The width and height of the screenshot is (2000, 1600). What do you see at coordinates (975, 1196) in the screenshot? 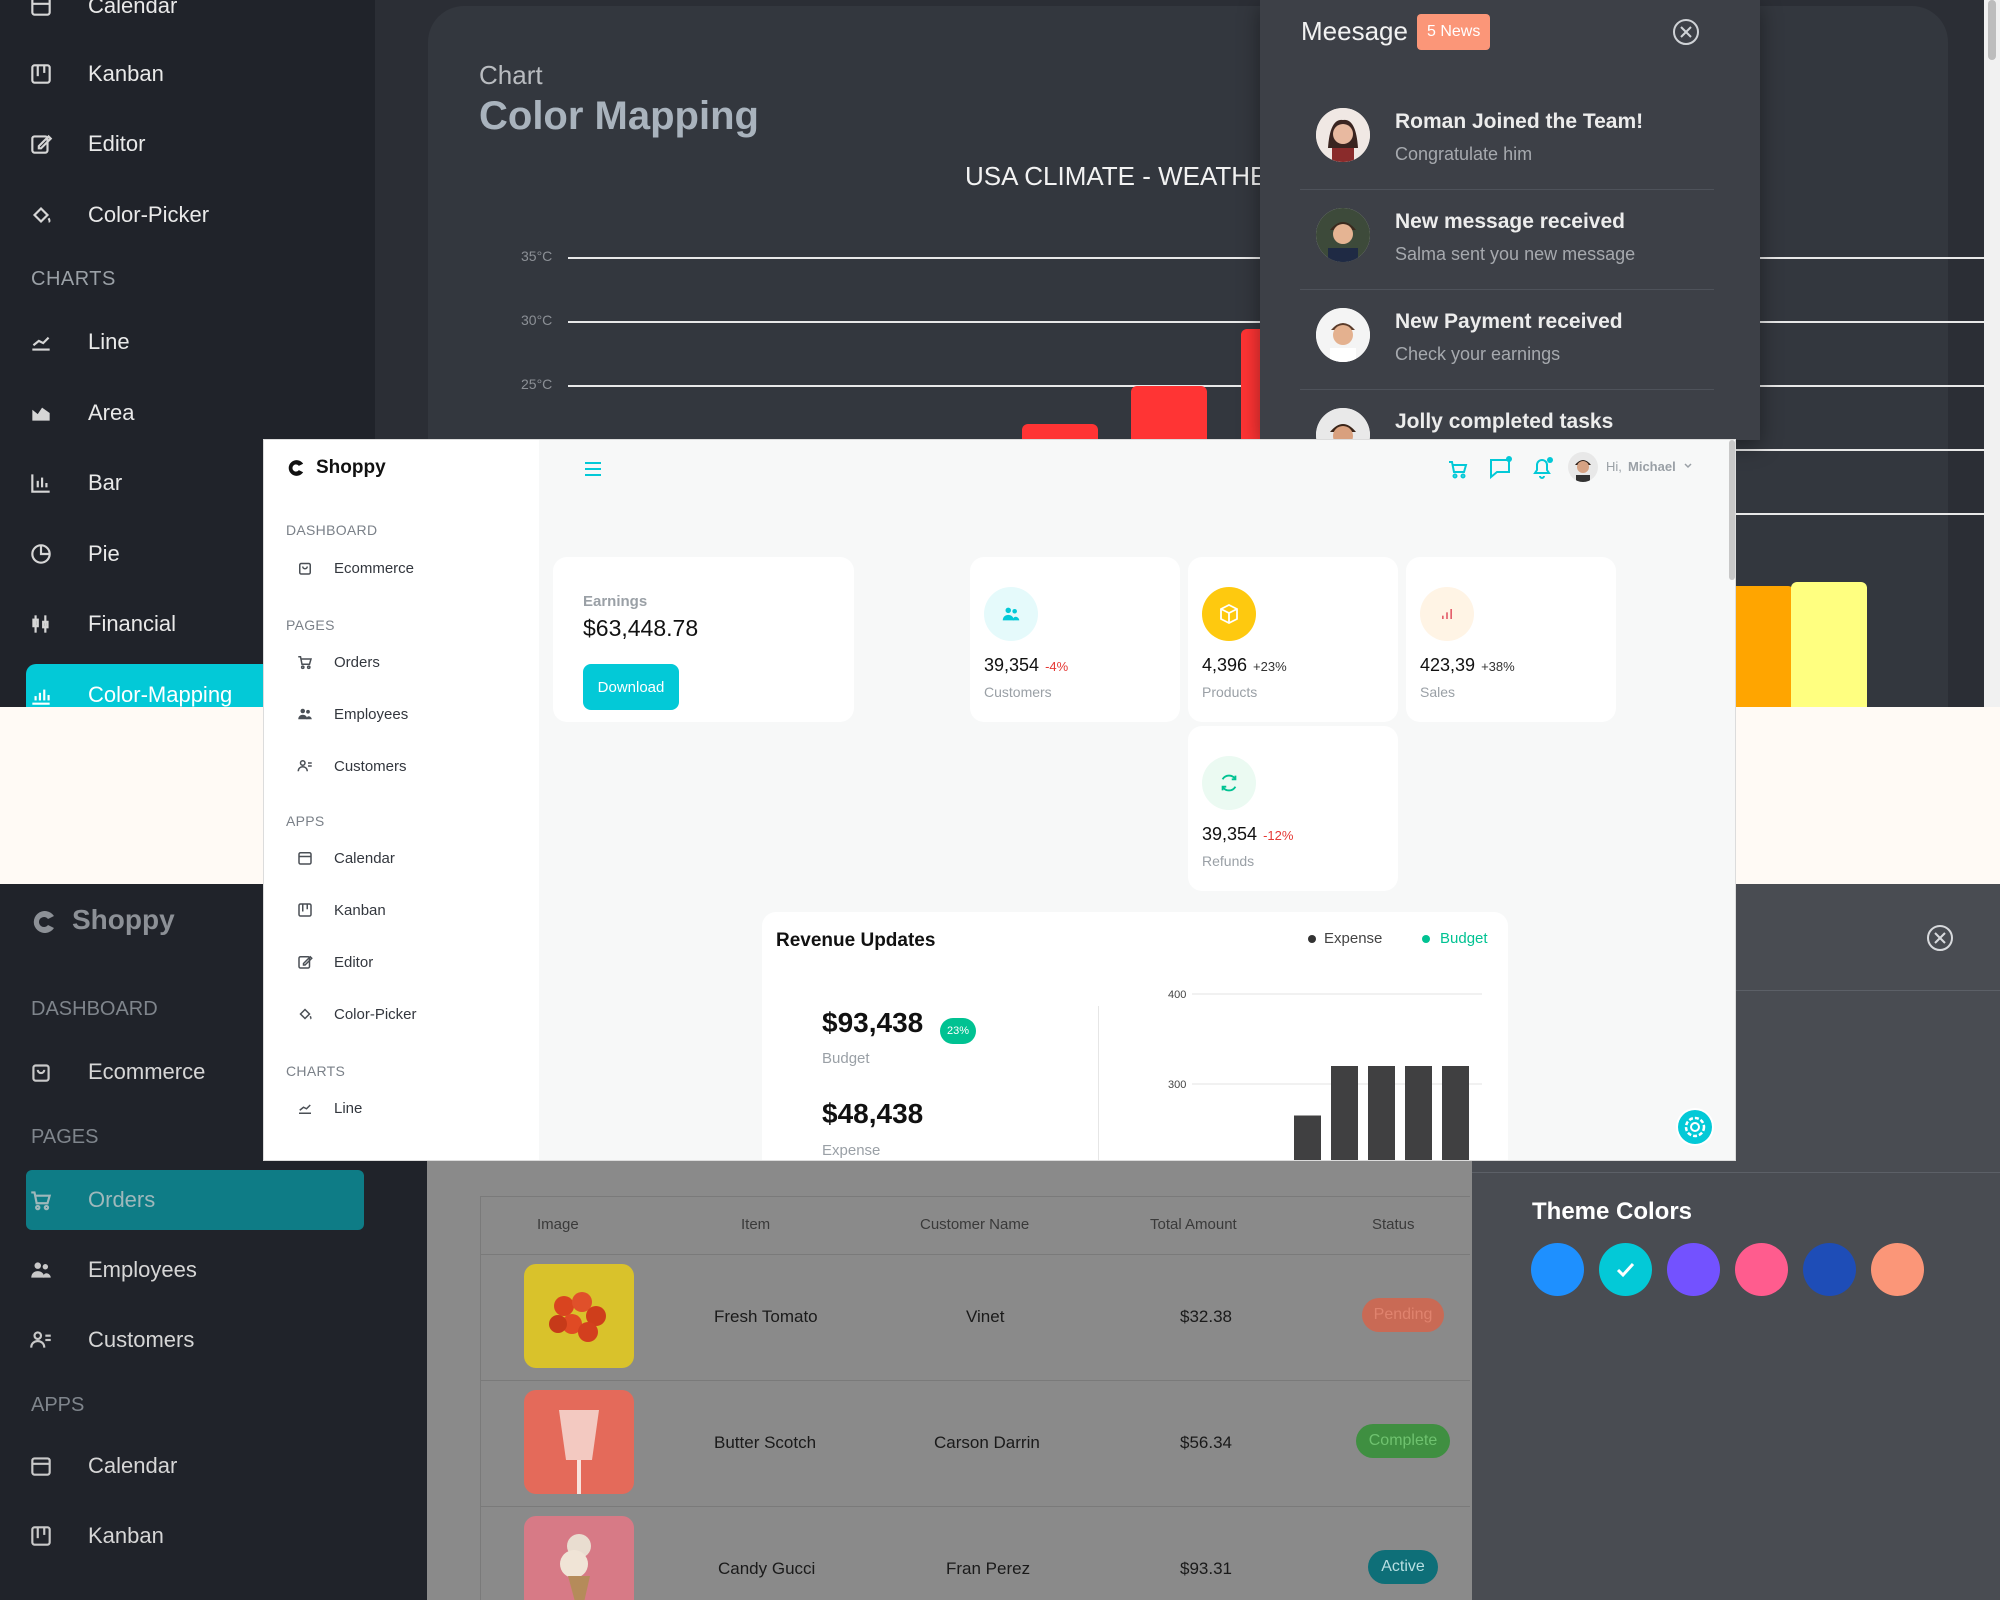
I see `table-border` at bounding box center [975, 1196].